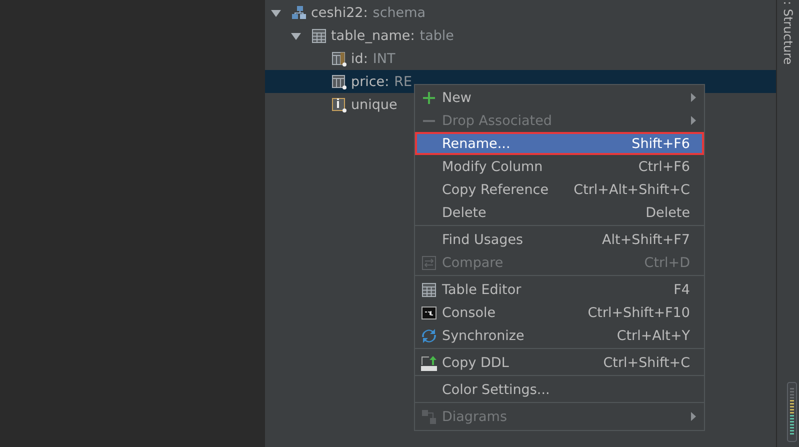 This screenshot has width=799, height=447. Describe the element at coordinates (339, 12) in the screenshot. I see `node-label: ceshi22:` at that location.